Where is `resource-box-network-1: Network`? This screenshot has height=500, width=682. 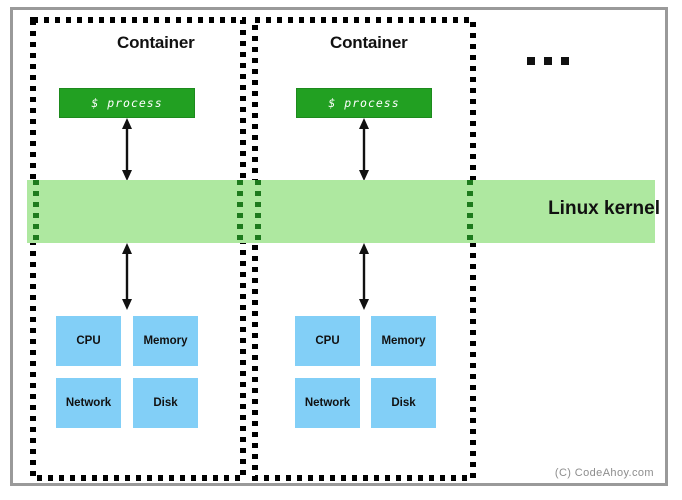
resource-box-network-1: Network is located at coordinates (88, 403).